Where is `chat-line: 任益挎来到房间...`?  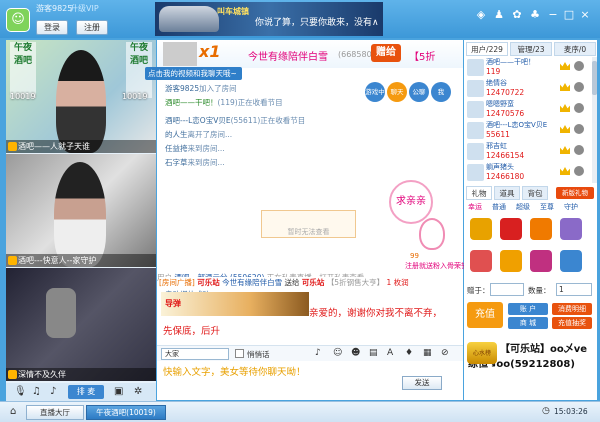 chat-line: 任益挎来到房间... is located at coordinates (195, 148).